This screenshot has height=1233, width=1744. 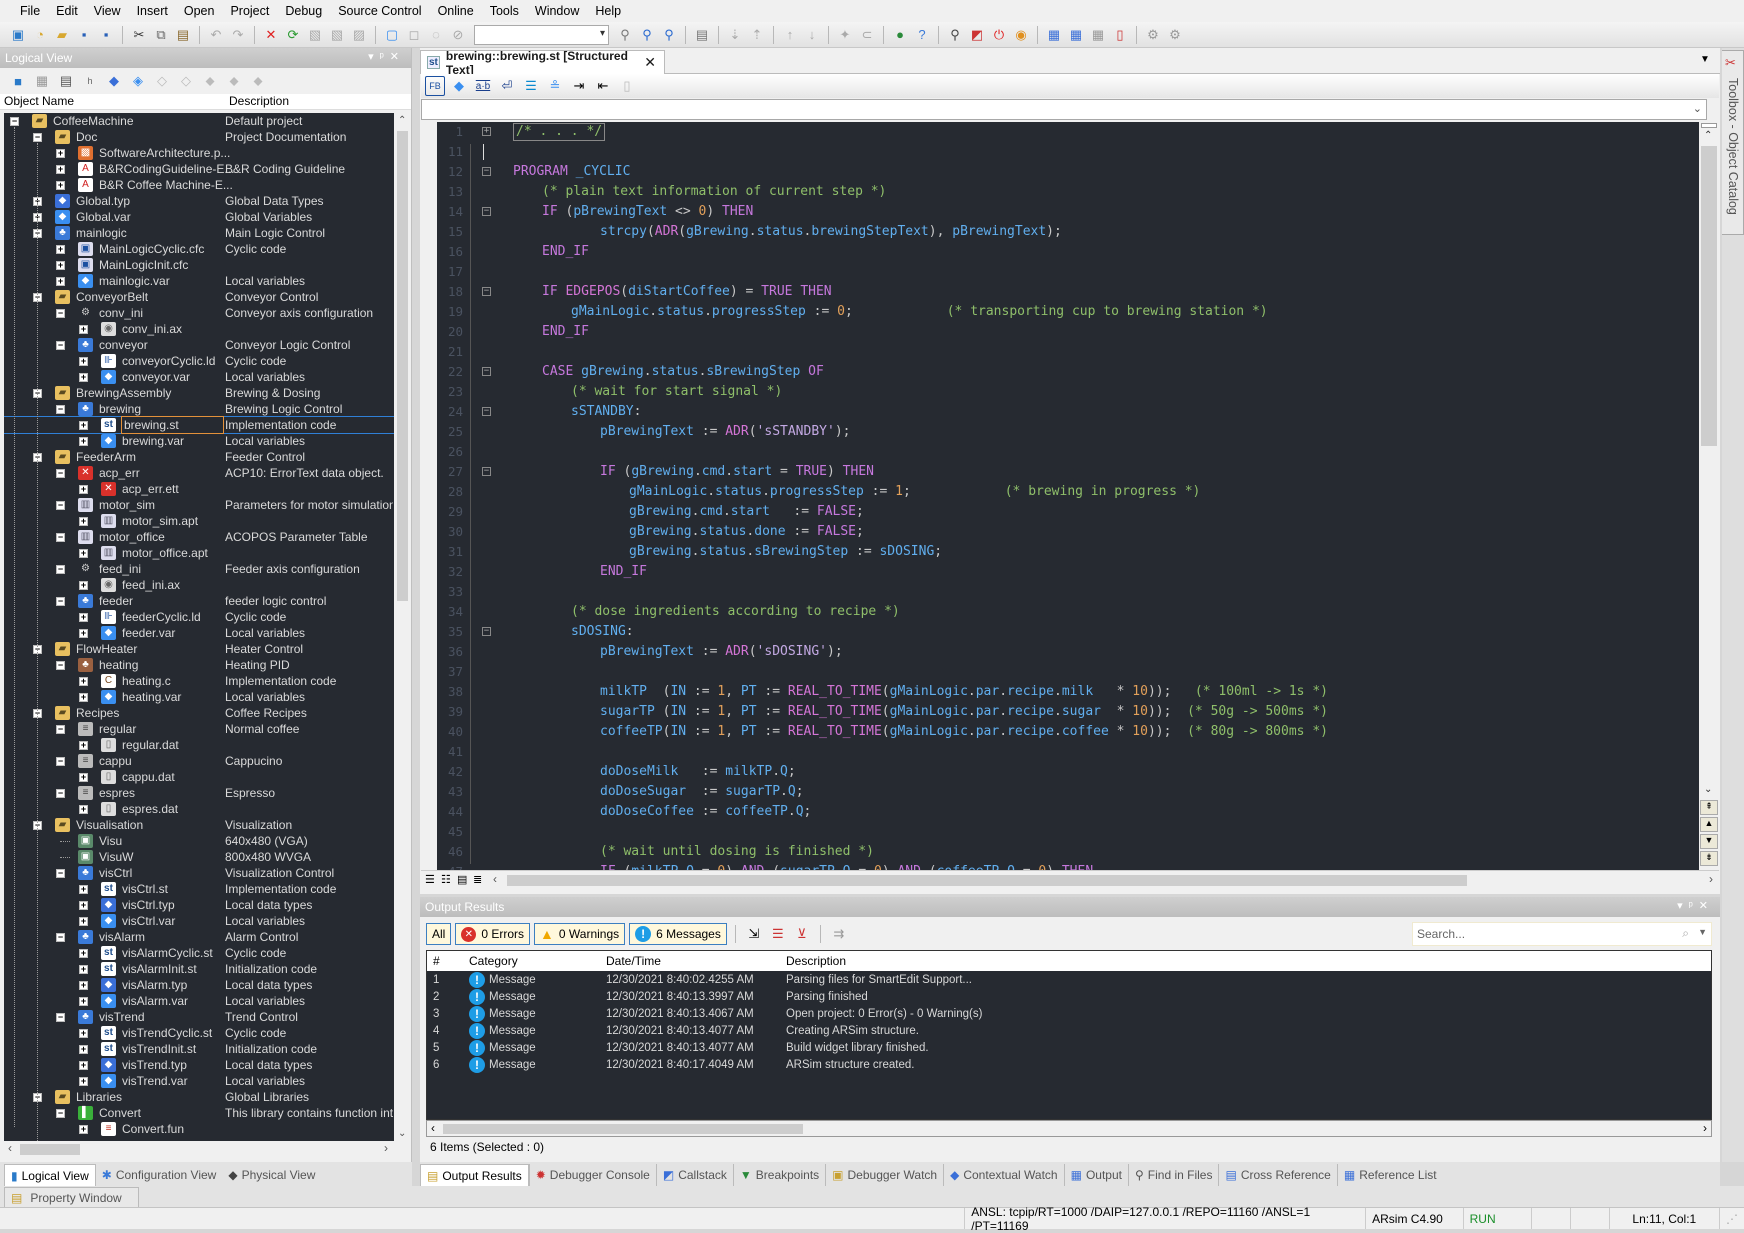 What do you see at coordinates (199, 857) in the screenshot?
I see `tree-item: ▣ VisuW 800x480 WVGA` at bounding box center [199, 857].